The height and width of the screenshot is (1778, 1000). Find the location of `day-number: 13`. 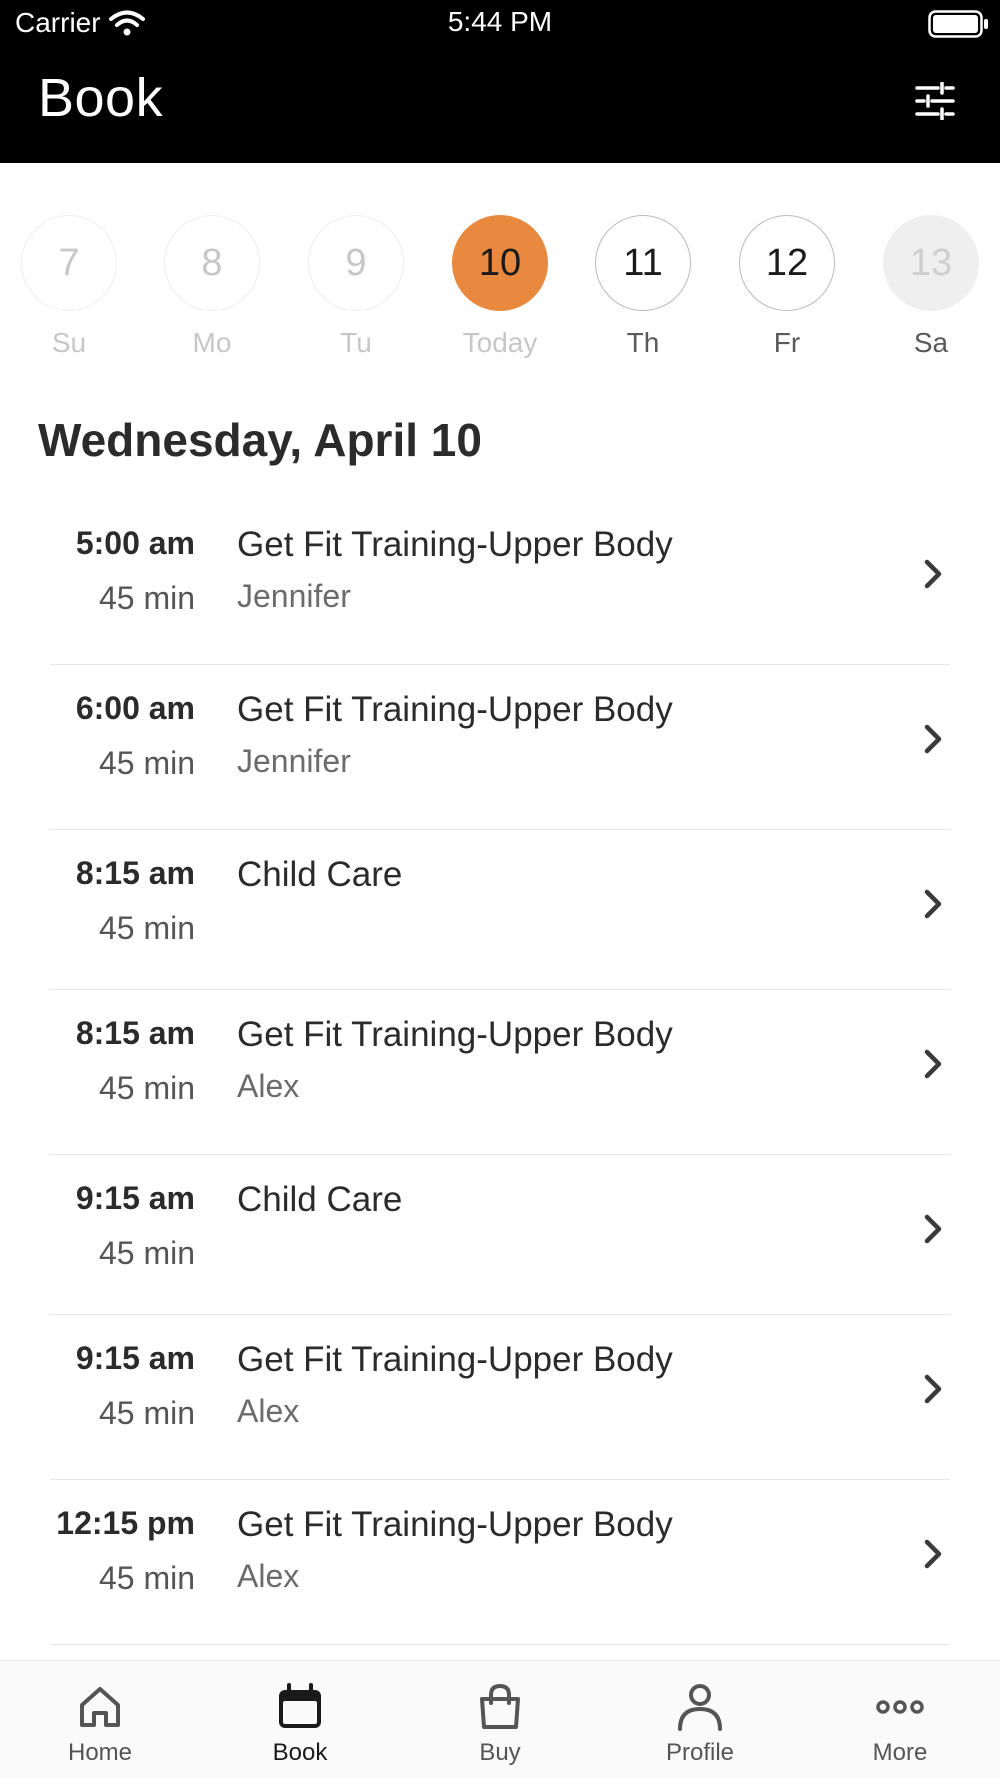

day-number: 13 is located at coordinates (931, 263).